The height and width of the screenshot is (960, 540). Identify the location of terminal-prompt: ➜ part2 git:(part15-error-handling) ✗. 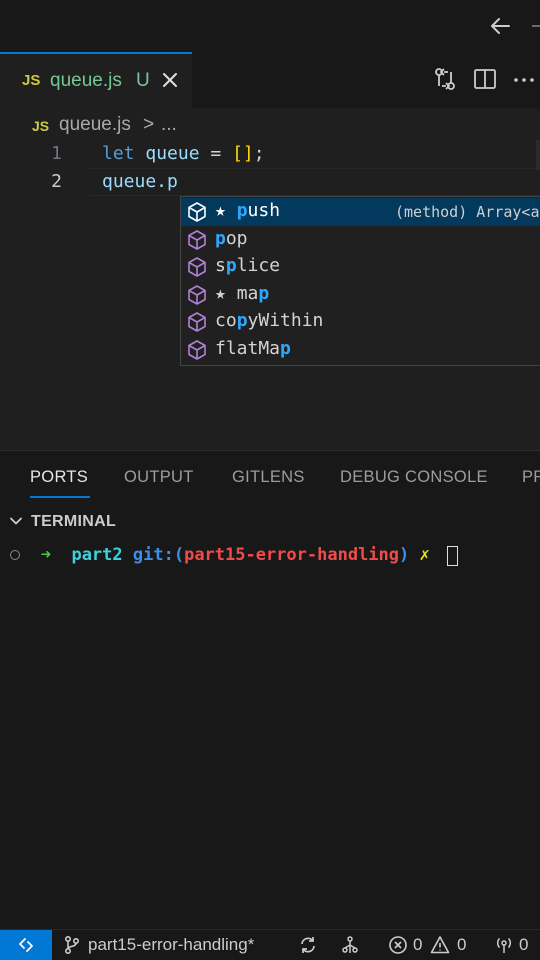
(220, 555).